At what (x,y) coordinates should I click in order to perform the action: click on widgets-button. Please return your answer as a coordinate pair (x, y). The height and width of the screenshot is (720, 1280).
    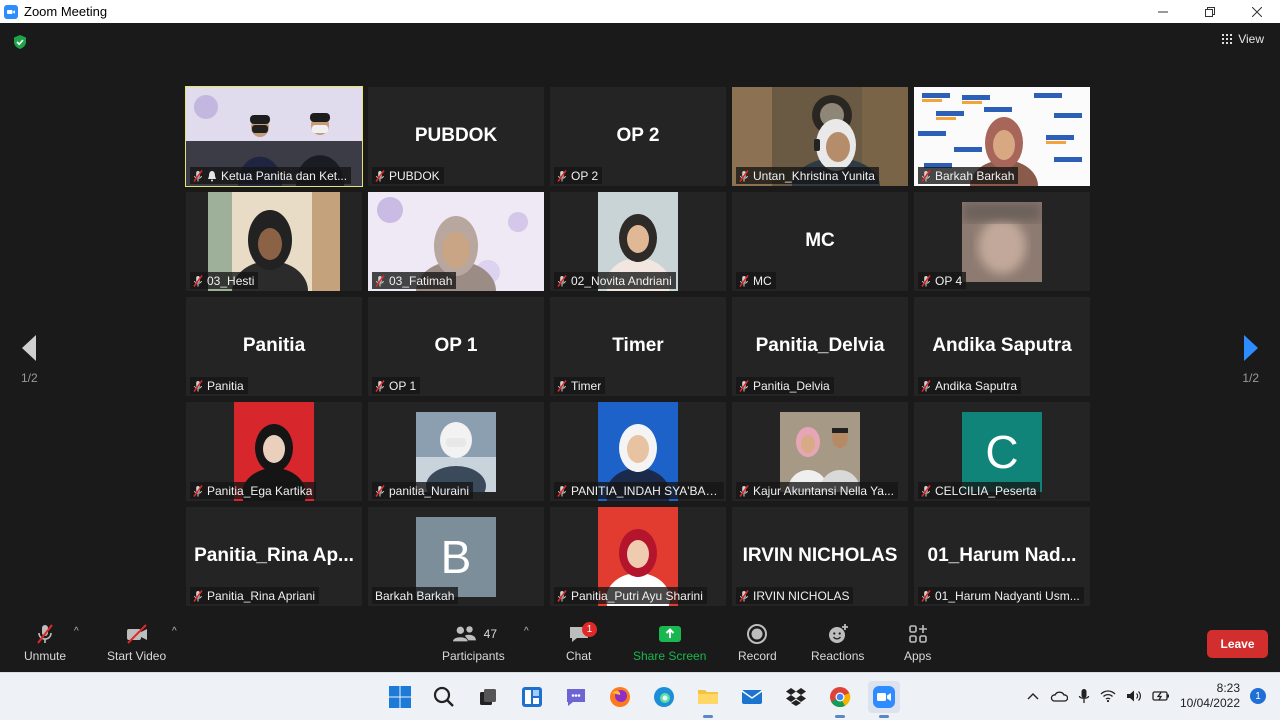
    Looking at the image, I should click on (532, 697).